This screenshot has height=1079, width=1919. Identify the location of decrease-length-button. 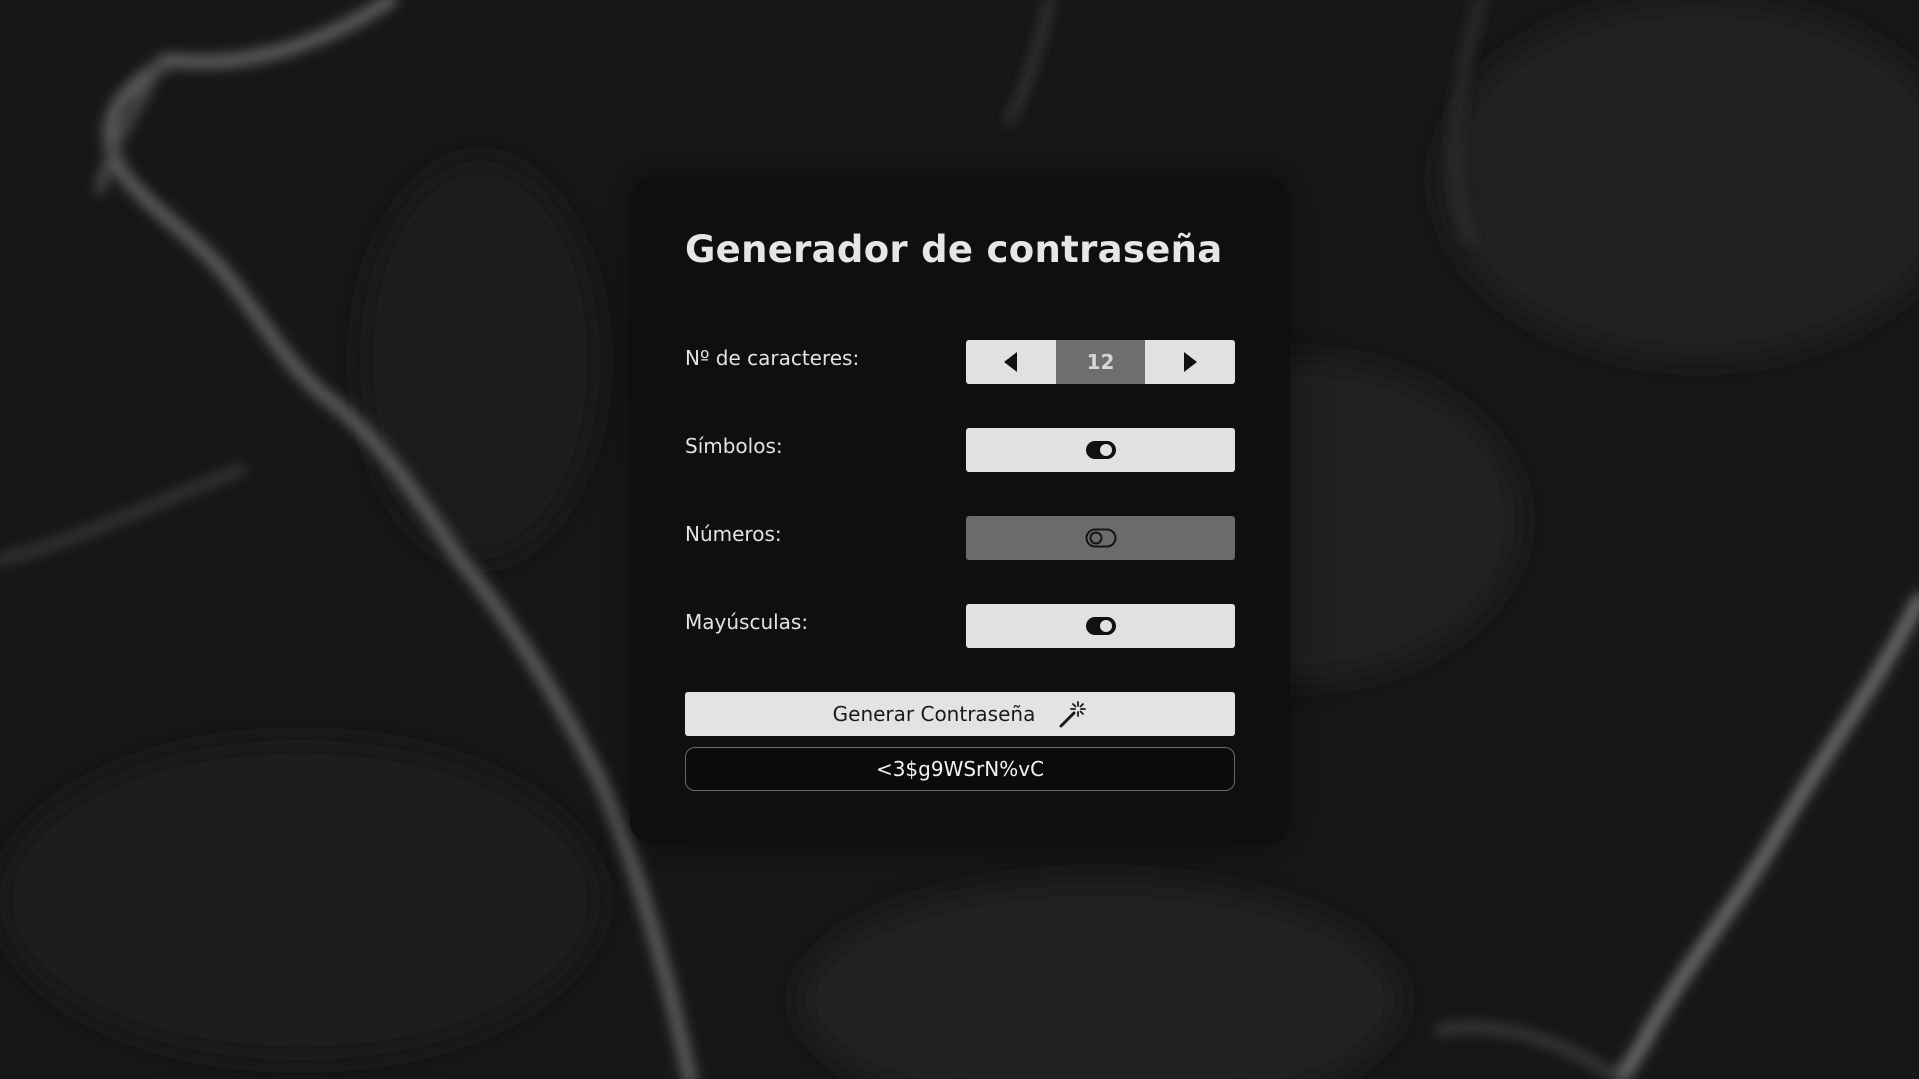
(1011, 362).